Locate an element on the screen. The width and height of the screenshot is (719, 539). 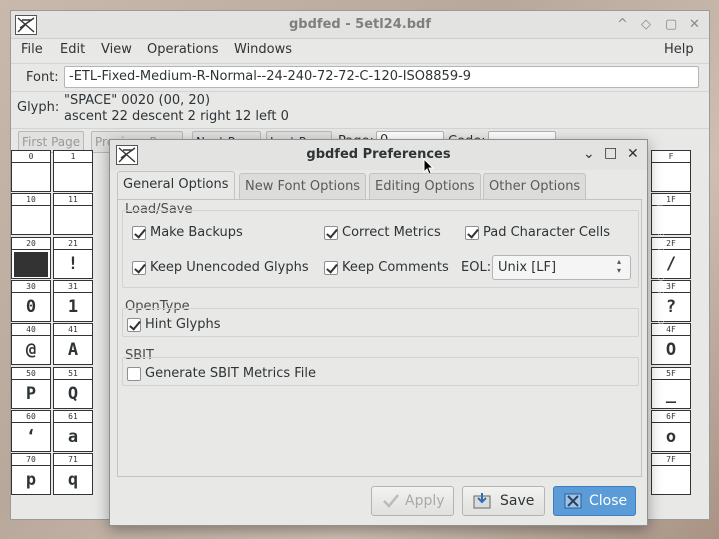
main-titlebar: gbdfed - 5etl24.bdf ^ ◇ ▢ ✕ is located at coordinates (360, 25).